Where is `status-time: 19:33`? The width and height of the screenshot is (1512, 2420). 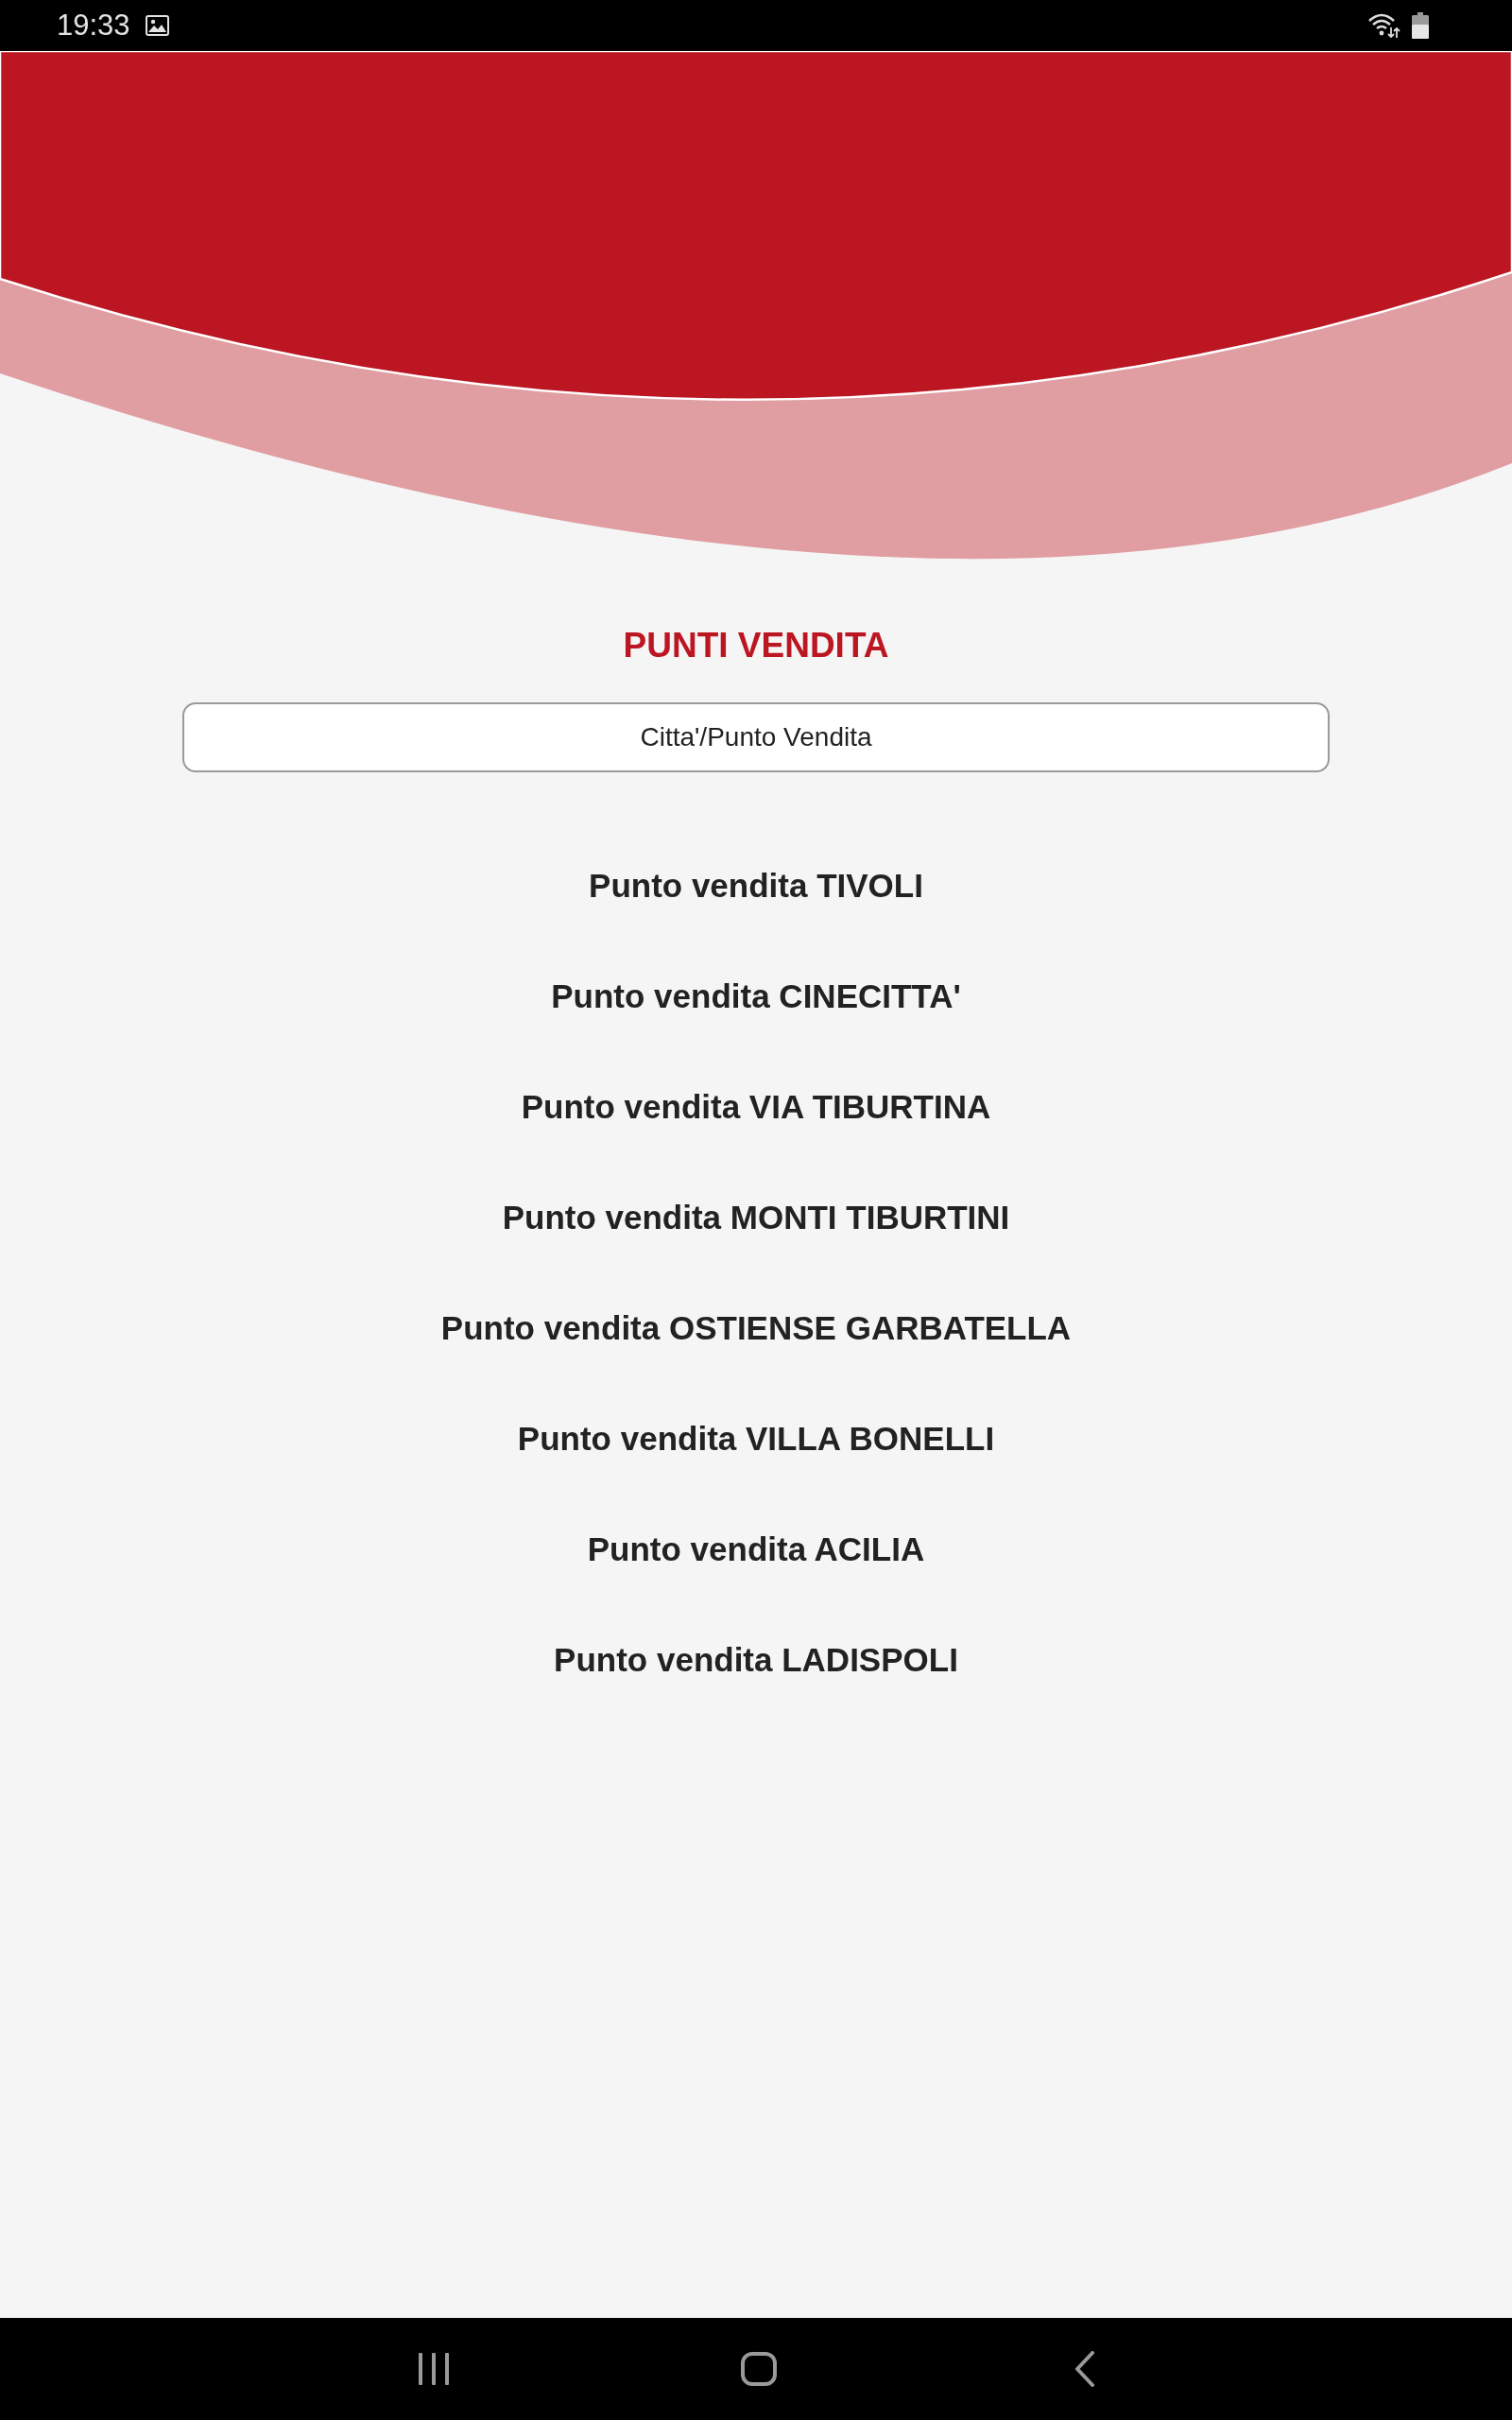
status-time: 19:33 is located at coordinates (93, 26).